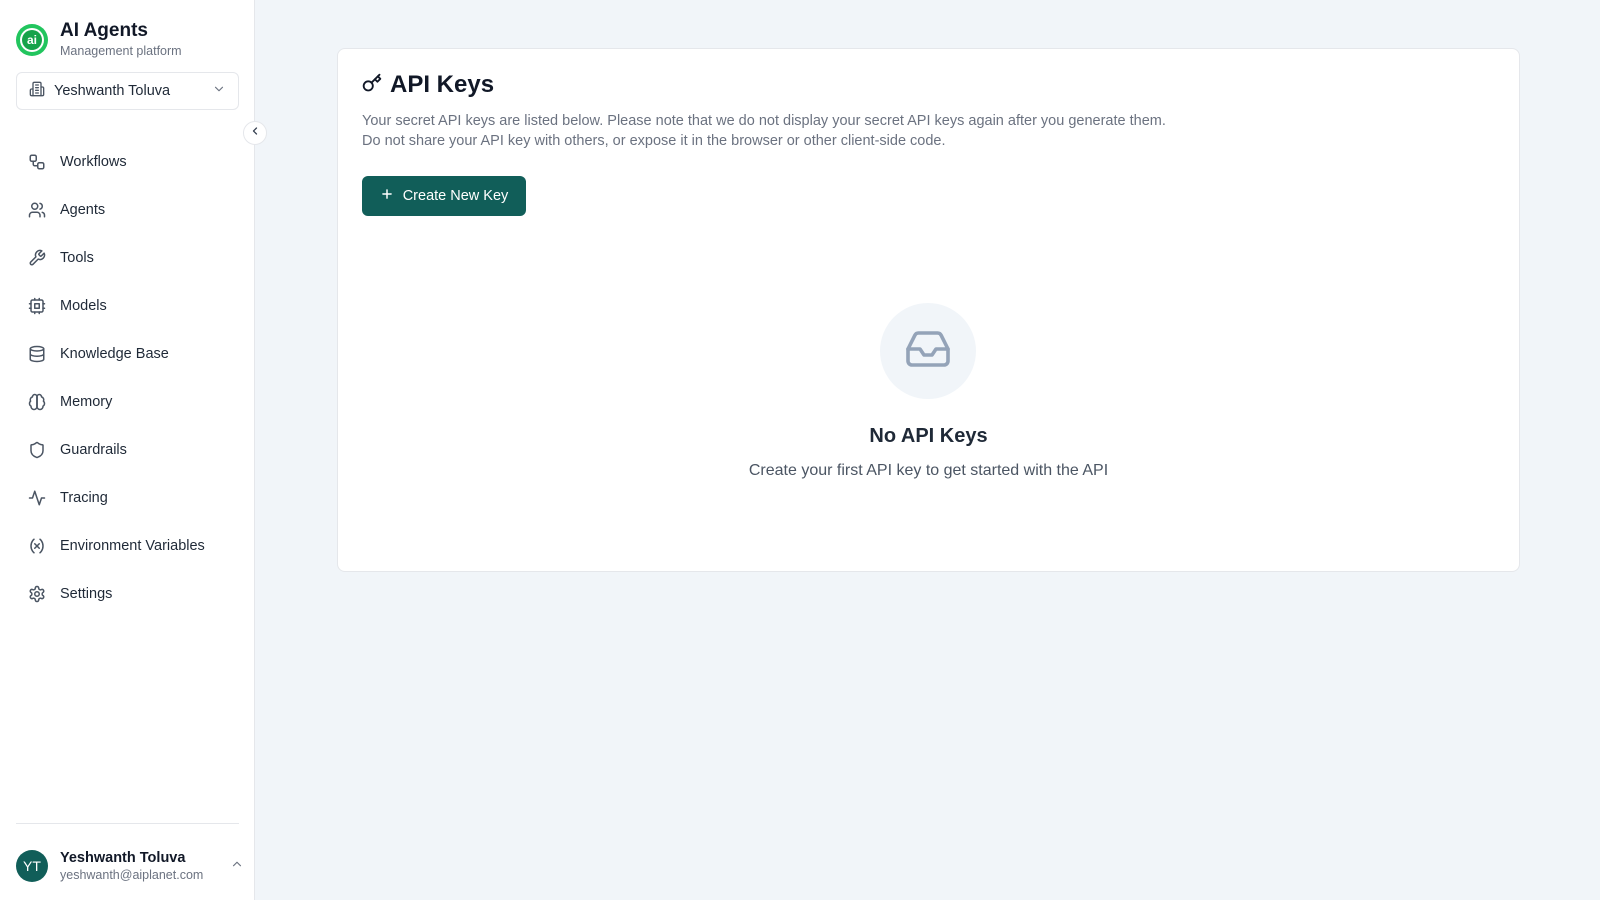  What do you see at coordinates (127, 498) in the screenshot?
I see `sidebar-item-tracing: Tracing` at bounding box center [127, 498].